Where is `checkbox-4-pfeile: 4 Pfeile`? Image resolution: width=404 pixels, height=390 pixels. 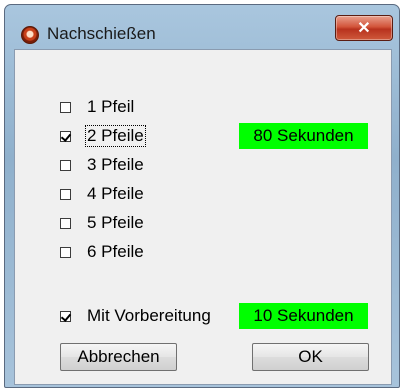 checkbox-4-pfeile: 4 Pfeile is located at coordinates (102, 194).